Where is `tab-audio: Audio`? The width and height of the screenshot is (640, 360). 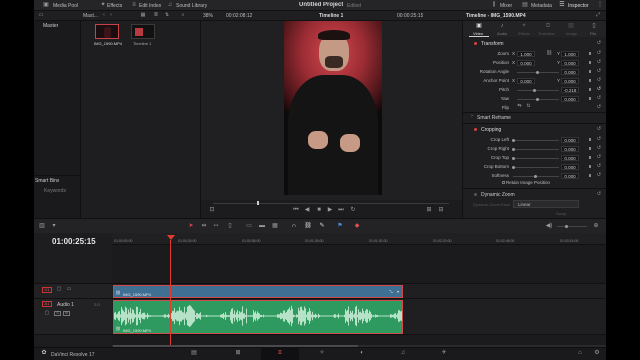
tab-audio: Audio is located at coordinates (502, 33).